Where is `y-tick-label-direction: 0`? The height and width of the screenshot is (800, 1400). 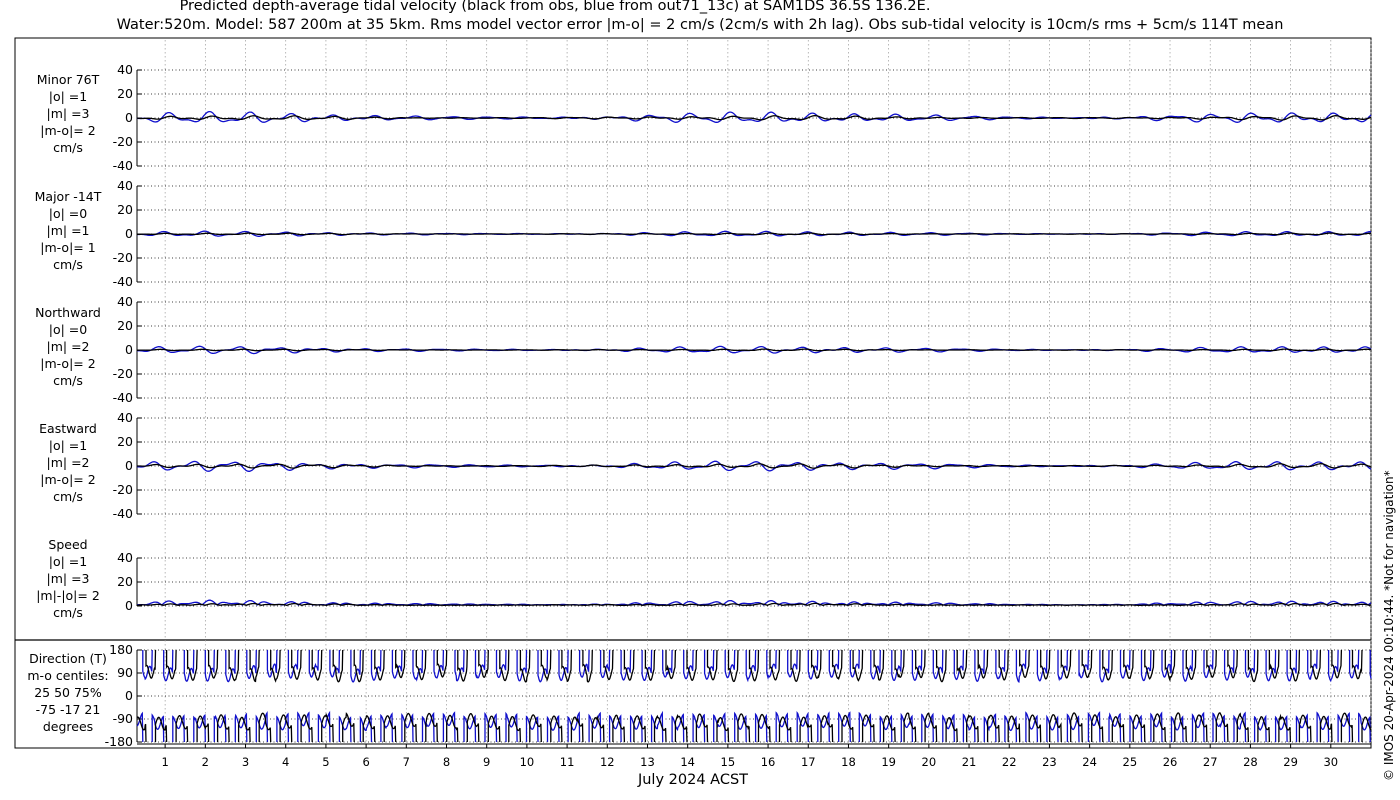
y-tick-label-direction: 0 is located at coordinates (129, 695).